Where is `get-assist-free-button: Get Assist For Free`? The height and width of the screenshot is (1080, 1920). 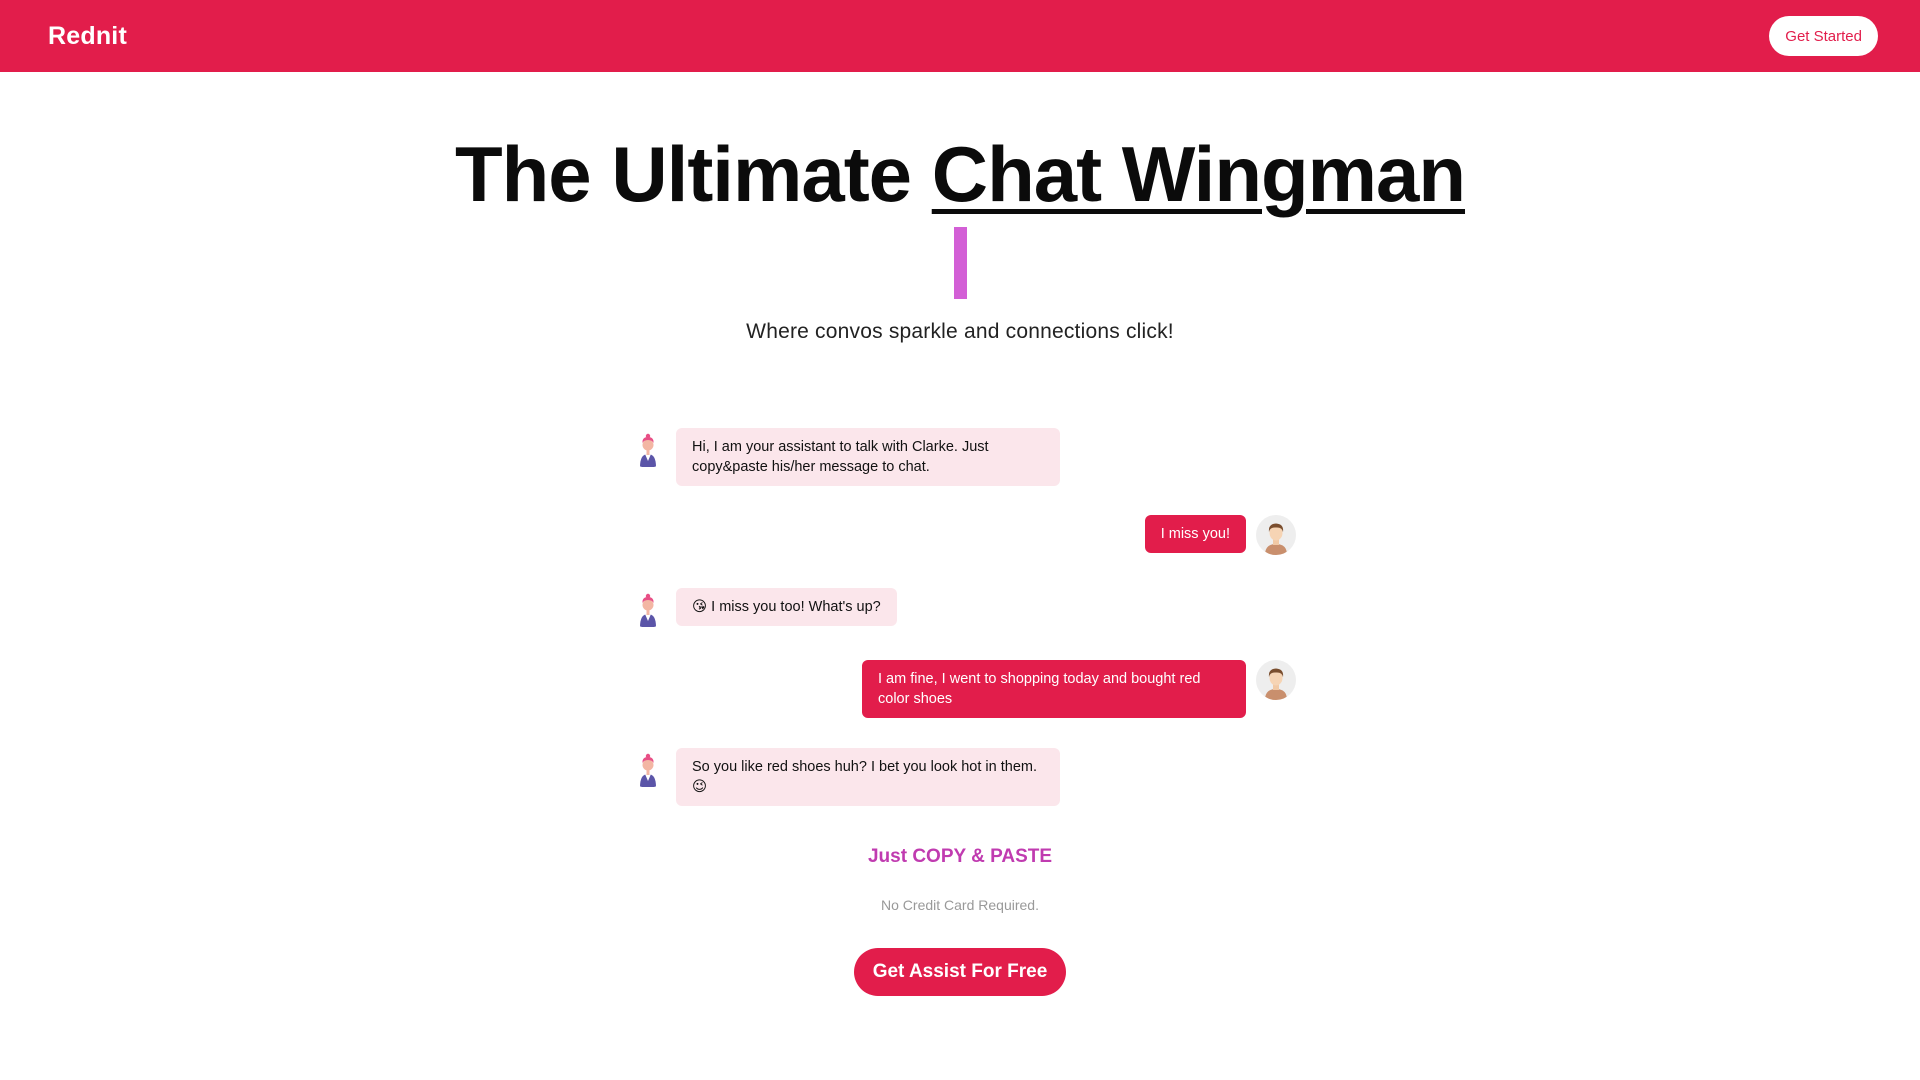 get-assist-free-button: Get Assist For Free is located at coordinates (960, 972).